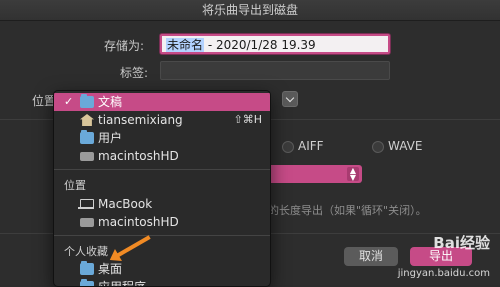 The width and height of the screenshot is (500, 287). I want to click on menu-item-home: tiansemixiang ⇧⌘H, so click(162, 120).